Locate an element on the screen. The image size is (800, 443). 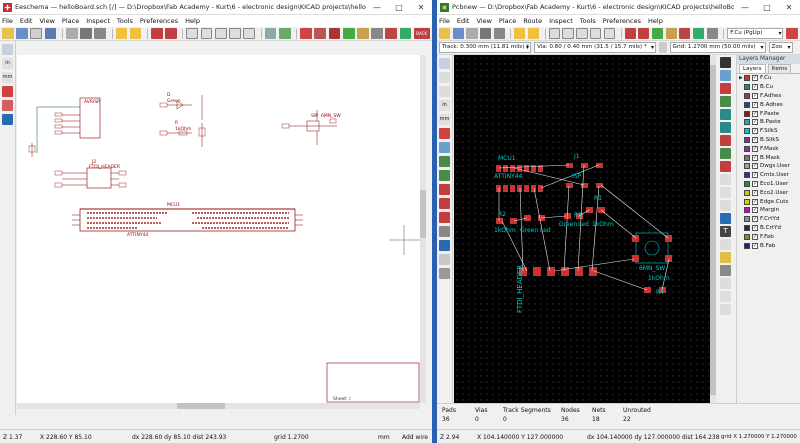
pcb-scripting-icon is located at coordinates (712, 33).